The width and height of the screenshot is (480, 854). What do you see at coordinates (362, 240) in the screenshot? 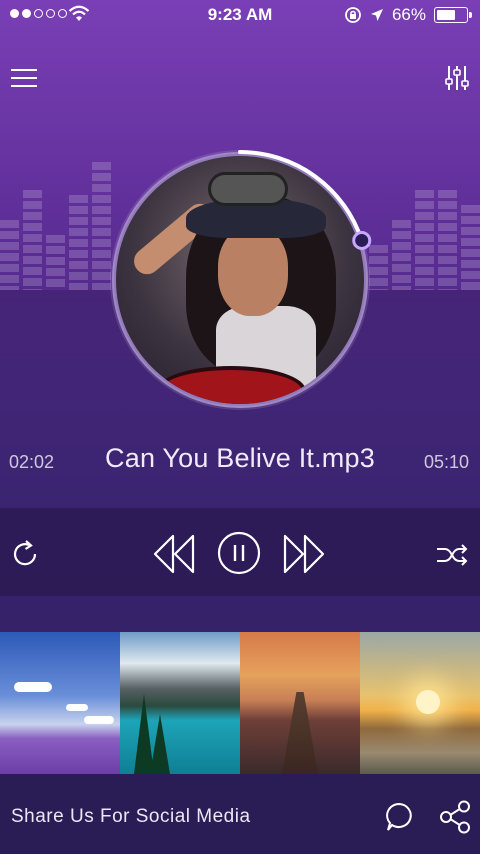
I see `progress-knob` at bounding box center [362, 240].